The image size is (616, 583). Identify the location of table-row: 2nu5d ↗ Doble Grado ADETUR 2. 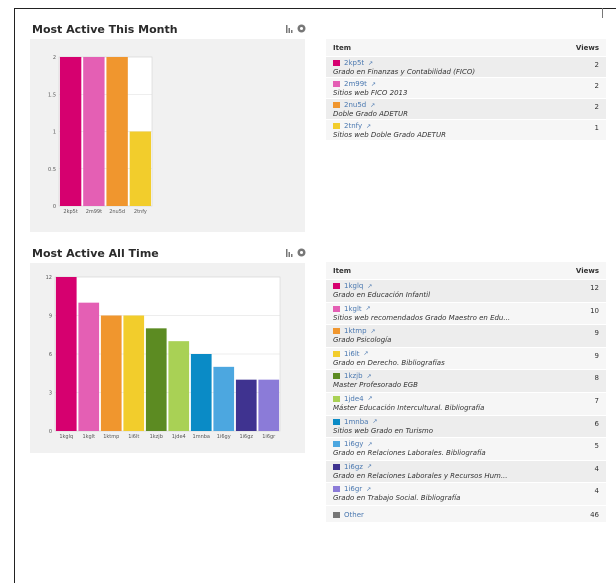
(466, 108).